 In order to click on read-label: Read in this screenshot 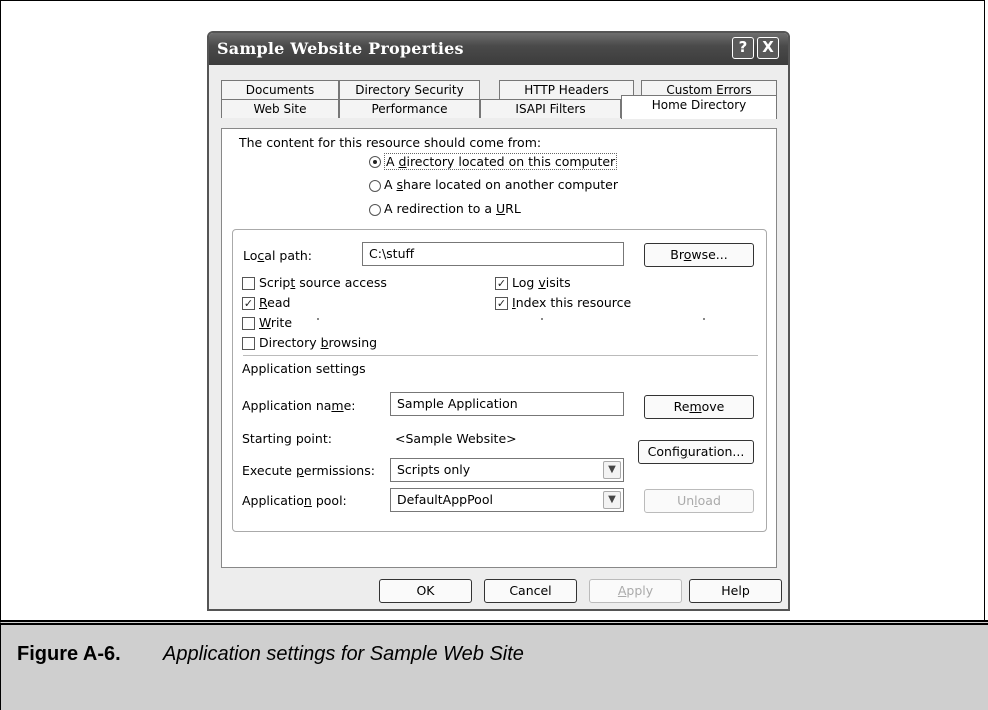, I will do `click(275, 302)`.